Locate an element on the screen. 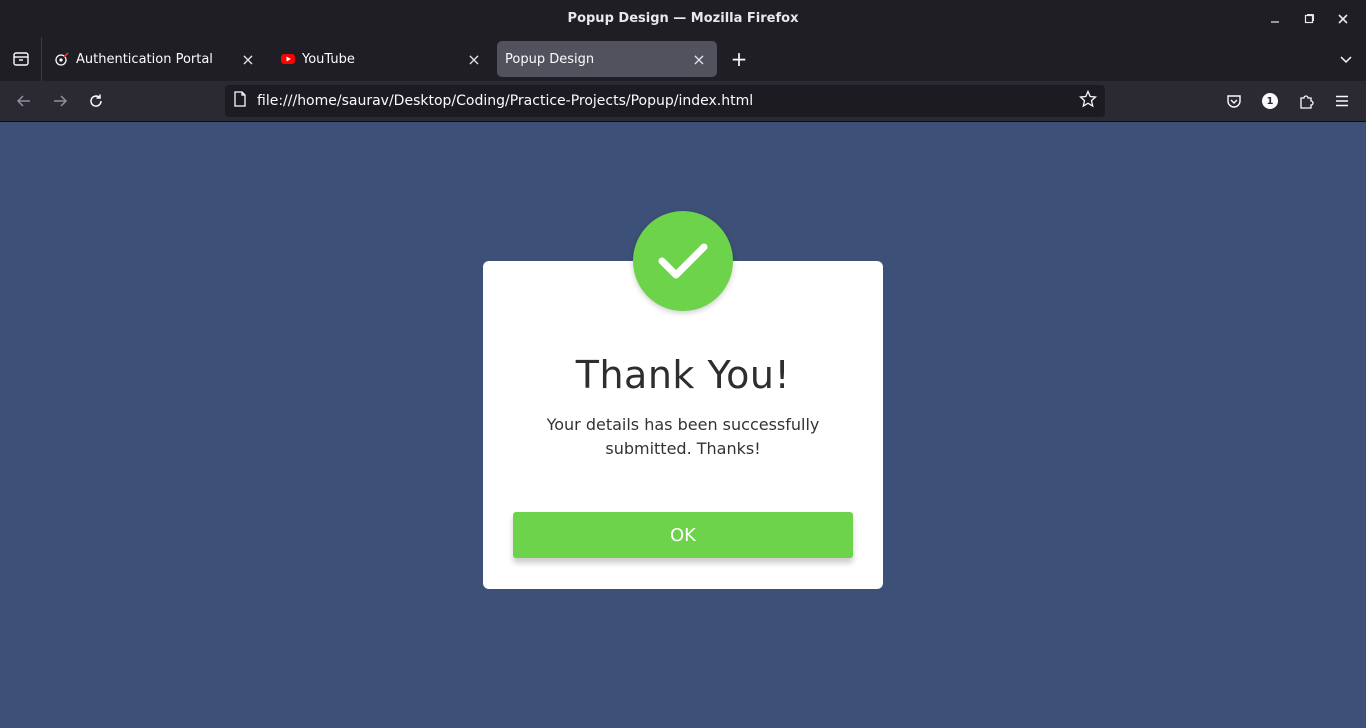 This screenshot has height=728, width=1366. maximize-icon is located at coordinates (1309, 18).